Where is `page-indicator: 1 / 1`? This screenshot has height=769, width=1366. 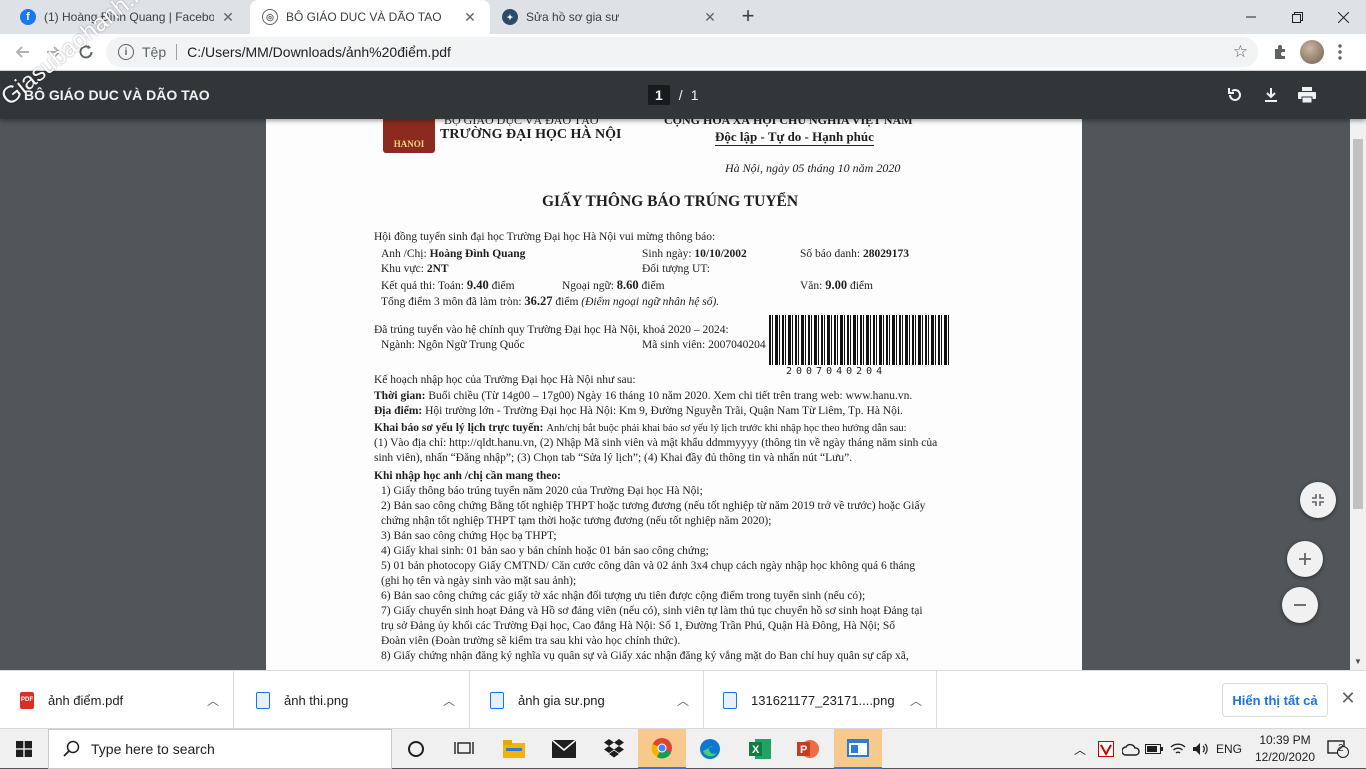 page-indicator: 1 / 1 is located at coordinates (673, 95).